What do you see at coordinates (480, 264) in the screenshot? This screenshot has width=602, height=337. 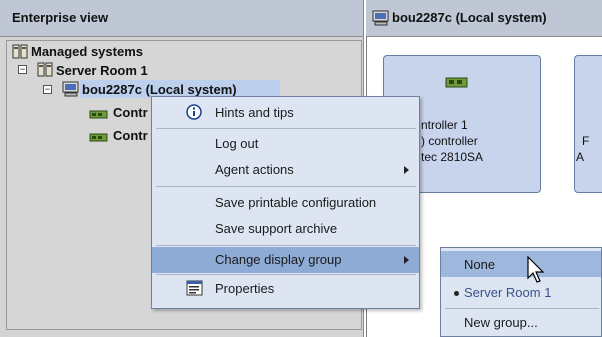 I see `submenu-item-label: None` at bounding box center [480, 264].